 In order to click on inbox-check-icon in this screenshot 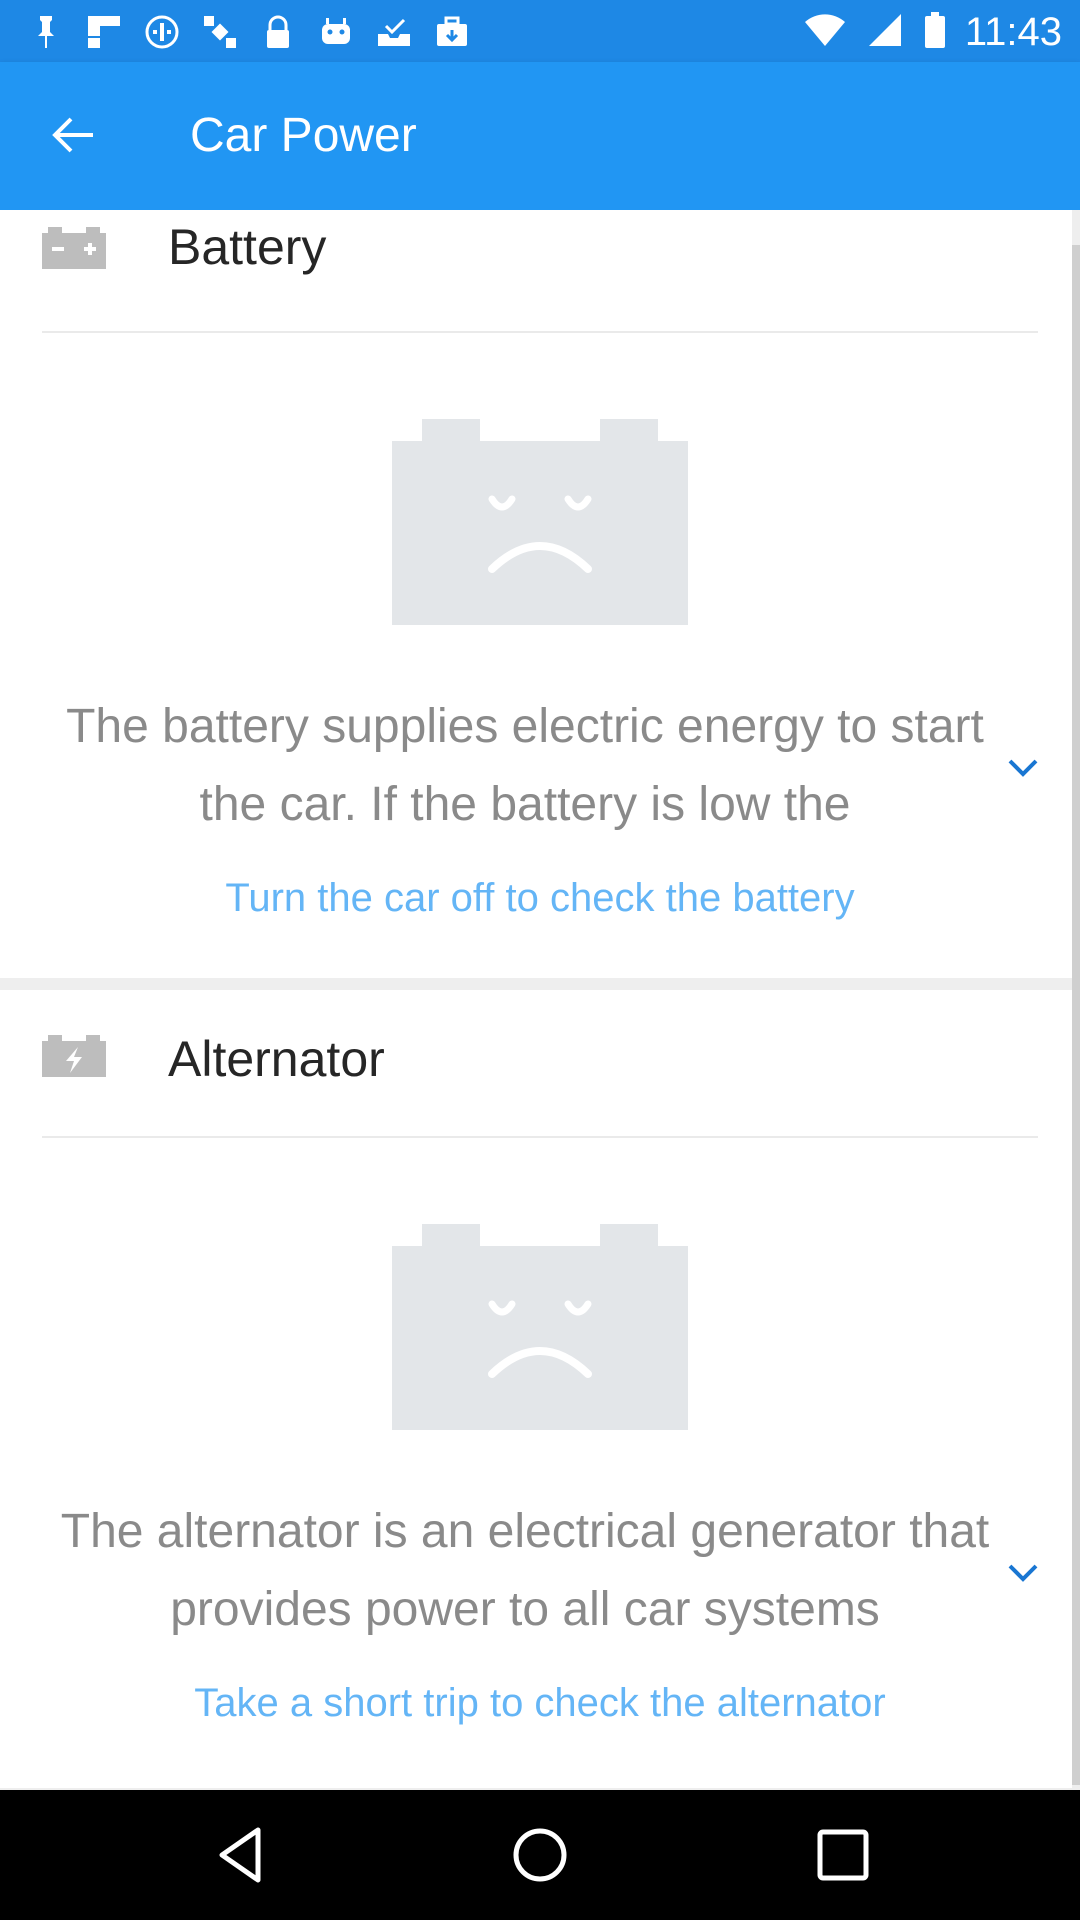, I will do `click(394, 32)`.